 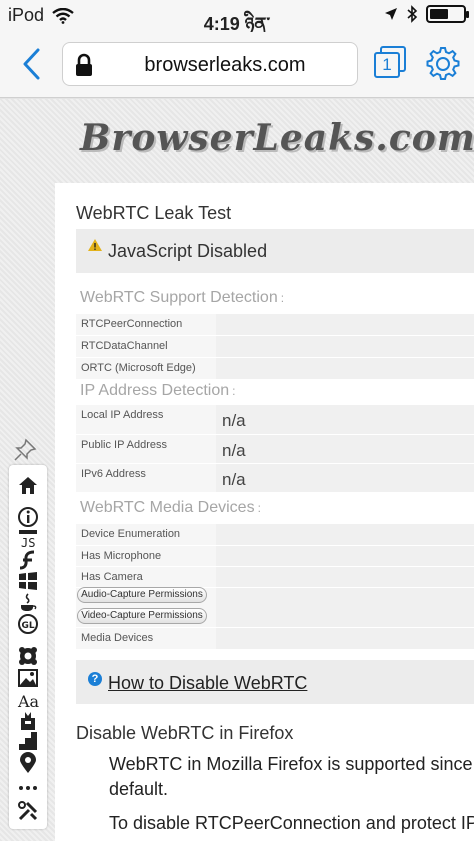 What do you see at coordinates (28, 581) in the screenshot?
I see `windows-icon` at bounding box center [28, 581].